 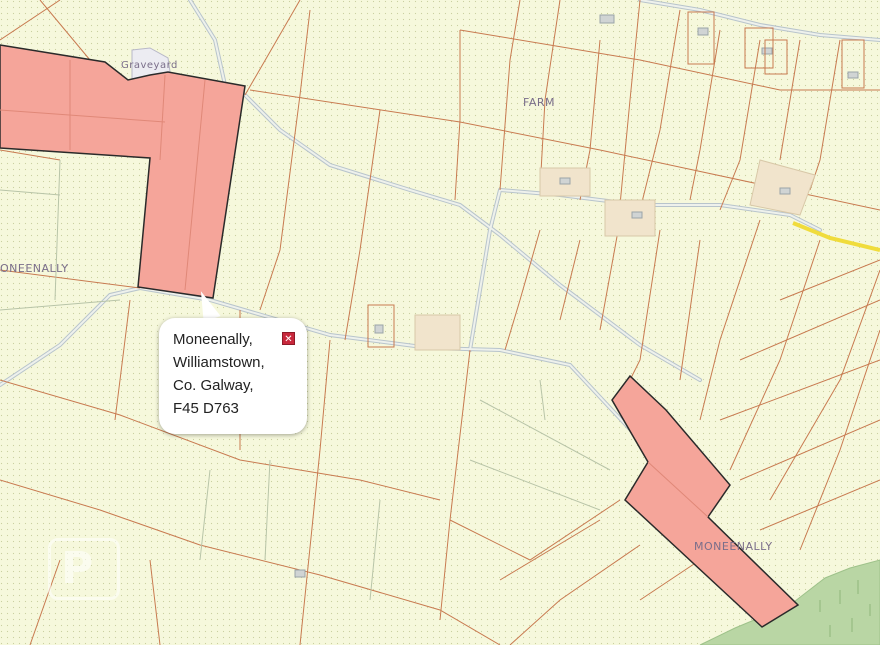 I want to click on popup-address-line-4: F45 D763, so click(x=206, y=408).